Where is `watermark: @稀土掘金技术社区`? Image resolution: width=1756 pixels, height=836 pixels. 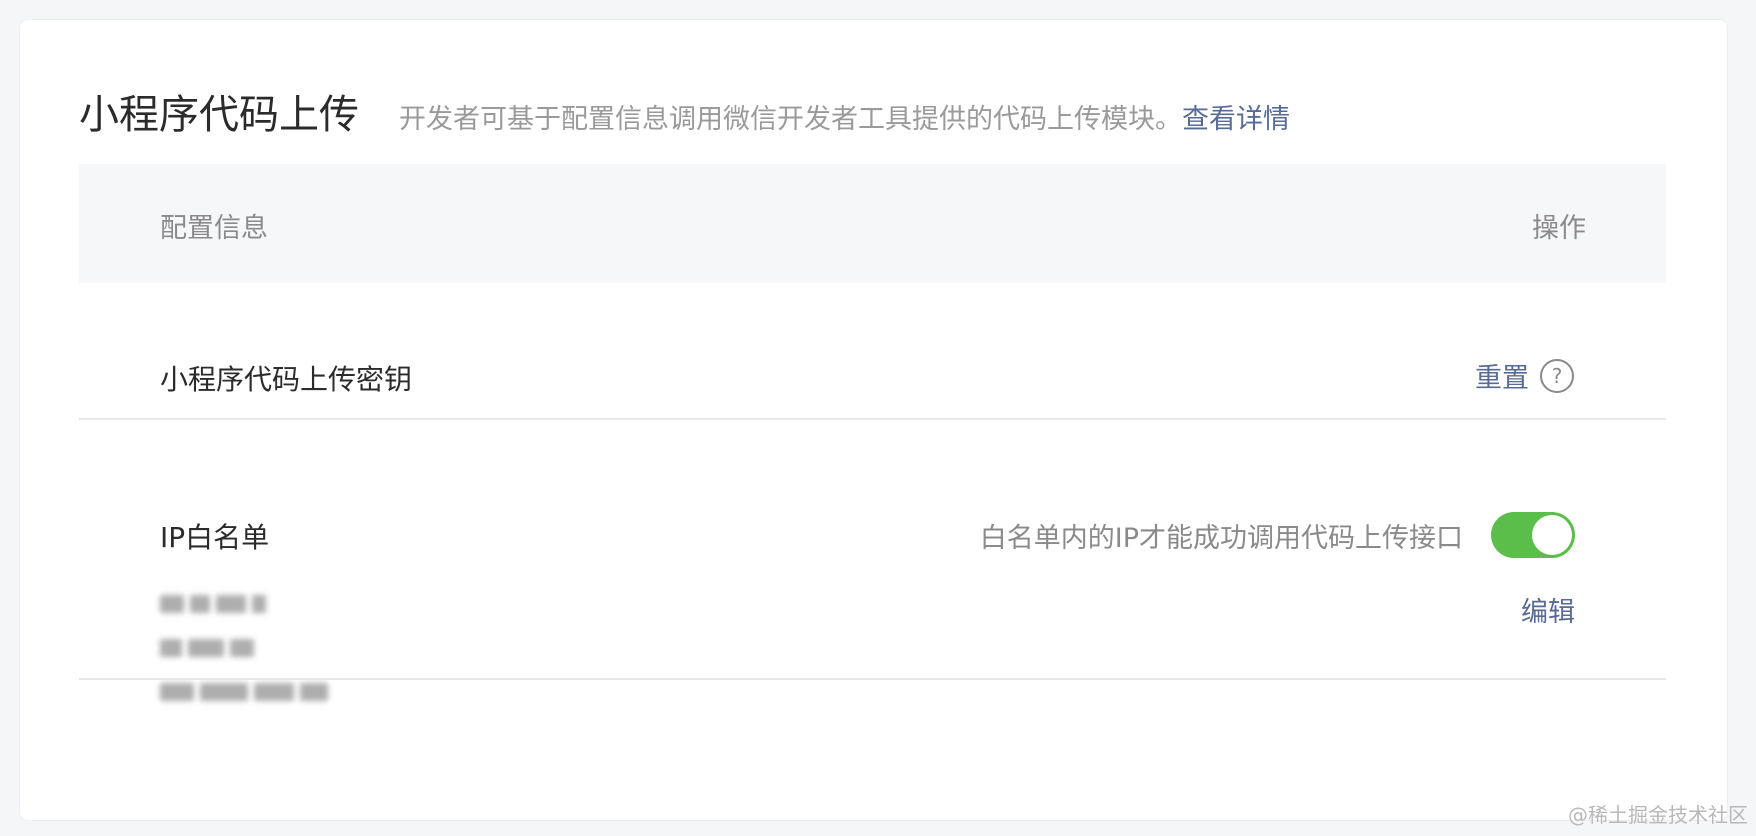 watermark: @稀土掘金技术社区 is located at coordinates (1658, 815).